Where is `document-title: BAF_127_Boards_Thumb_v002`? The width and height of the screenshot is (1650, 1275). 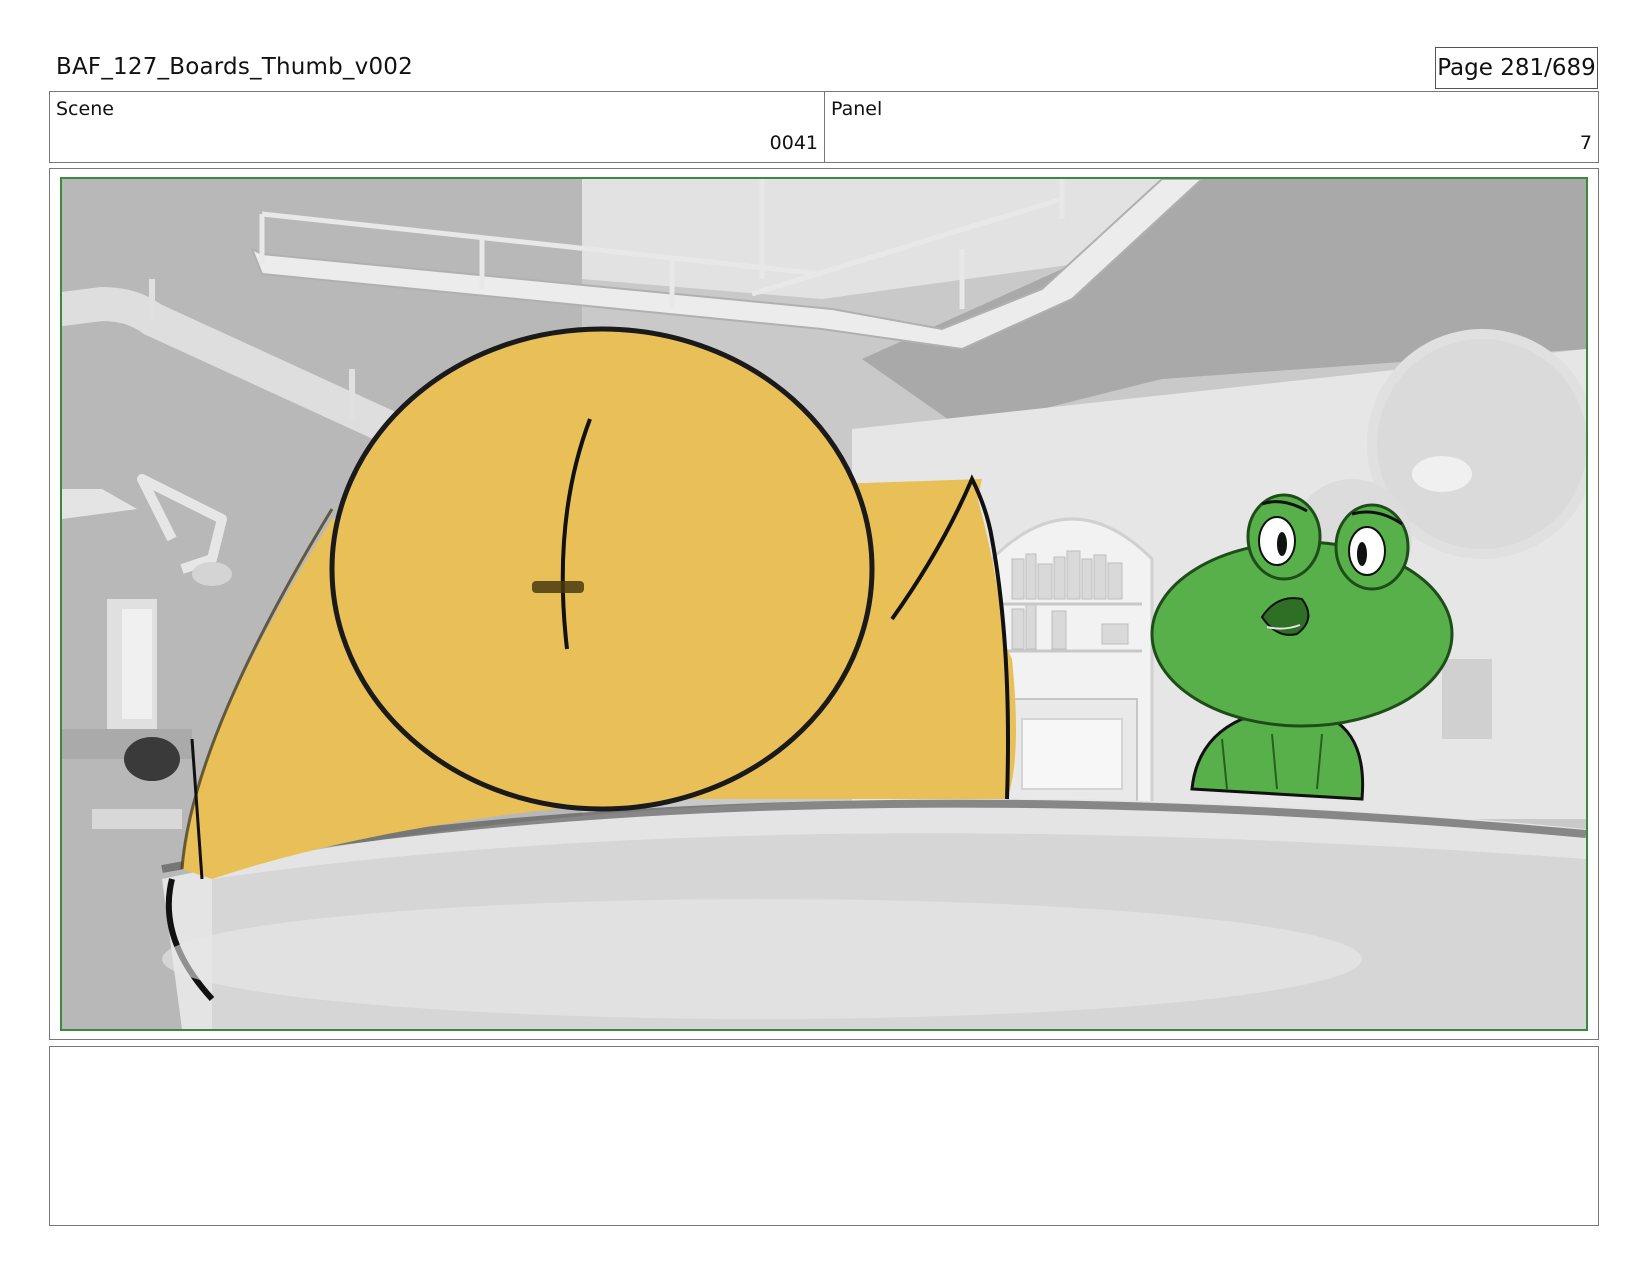
document-title: BAF_127_Boards_Thumb_v002 is located at coordinates (234, 67).